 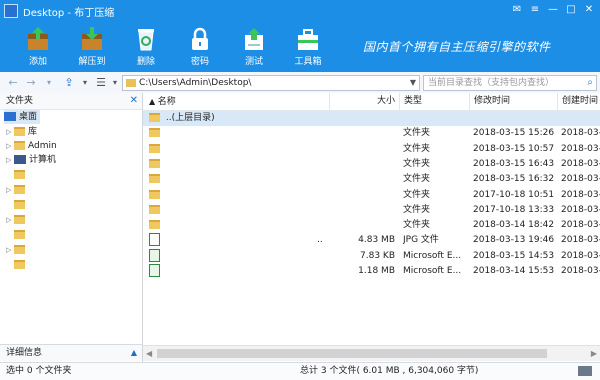 What do you see at coordinates (254, 47) in the screenshot?
I see `test-button: 测试` at bounding box center [254, 47].